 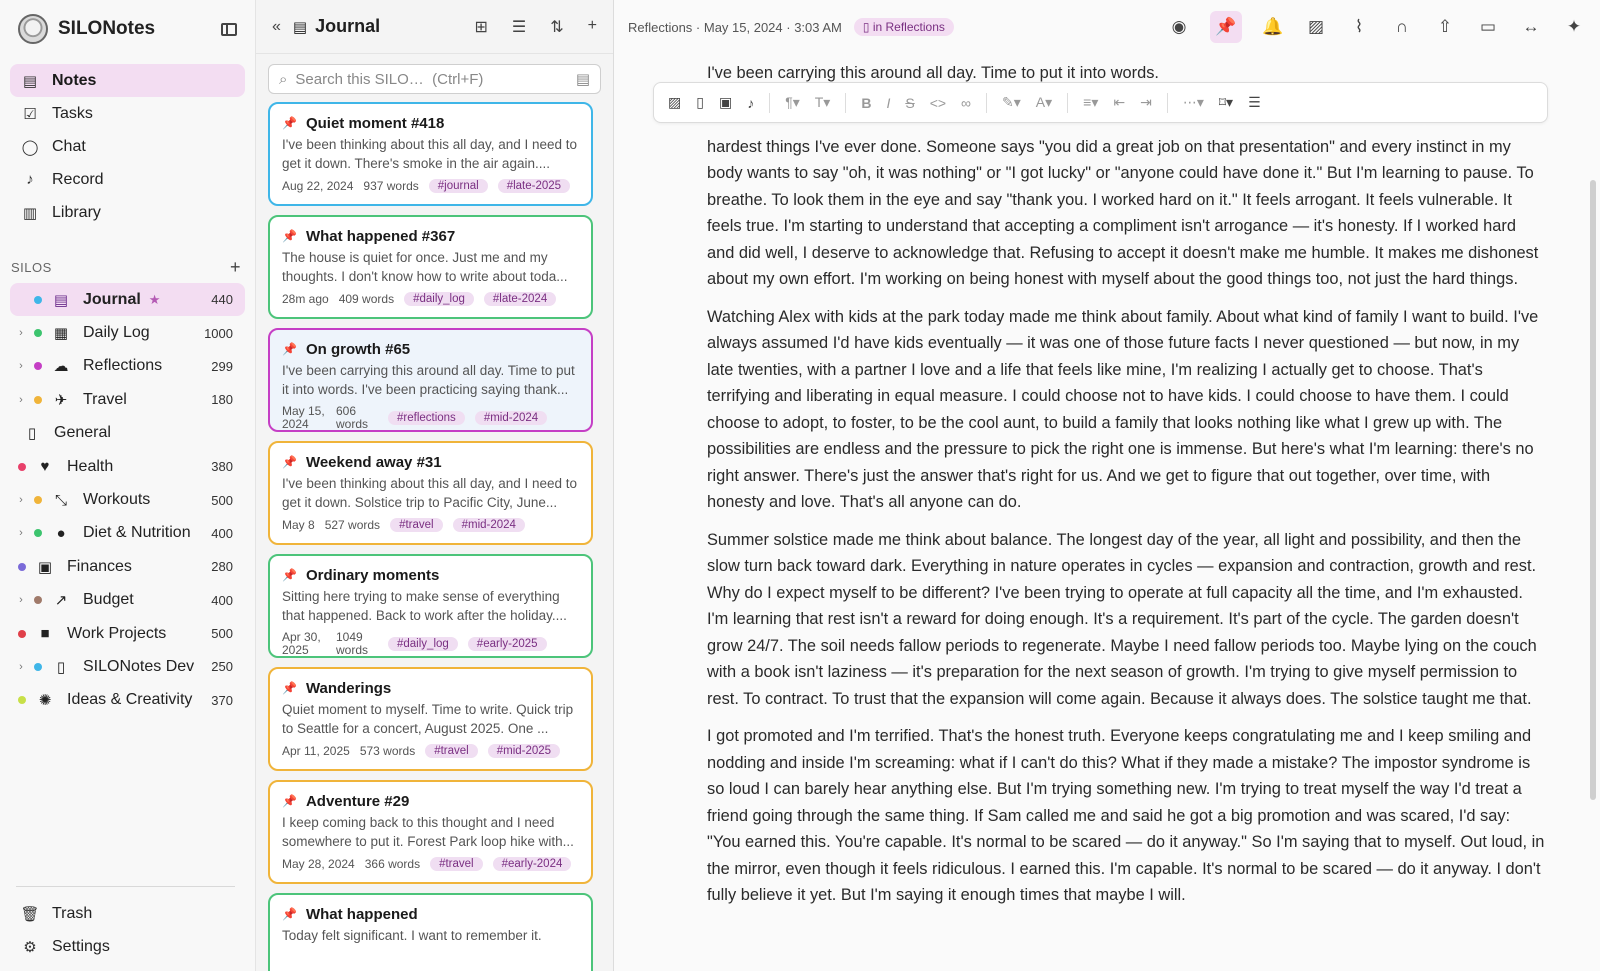 What do you see at coordinates (127, 399) in the screenshot?
I see `silo-item-travel: › ✈ Travel 180` at bounding box center [127, 399].